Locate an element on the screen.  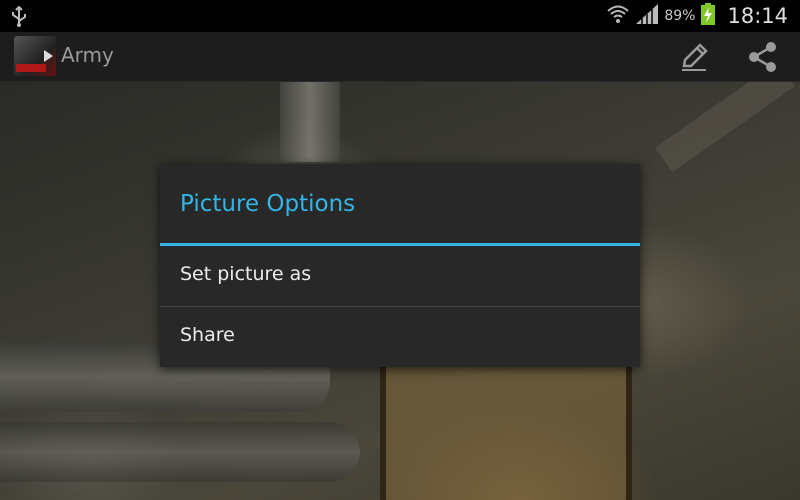
status-bar: 89% 18:14 is located at coordinates (400, 16).